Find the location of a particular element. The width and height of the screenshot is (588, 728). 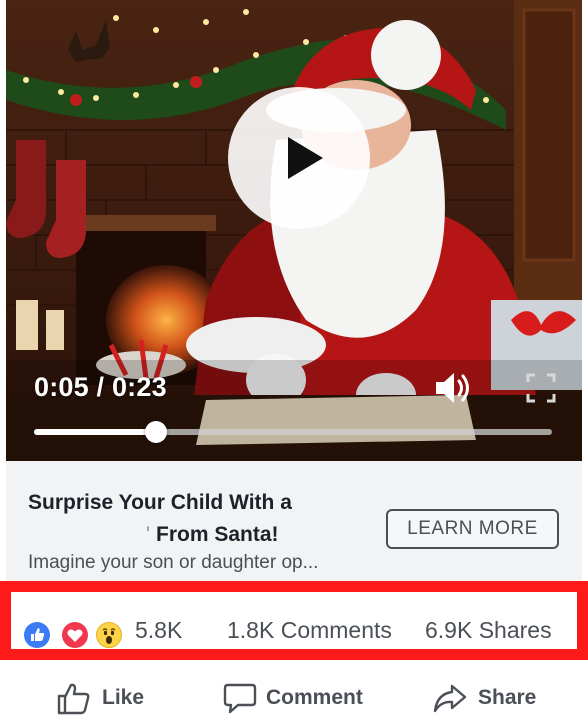

play-button is located at coordinates (299, 158).